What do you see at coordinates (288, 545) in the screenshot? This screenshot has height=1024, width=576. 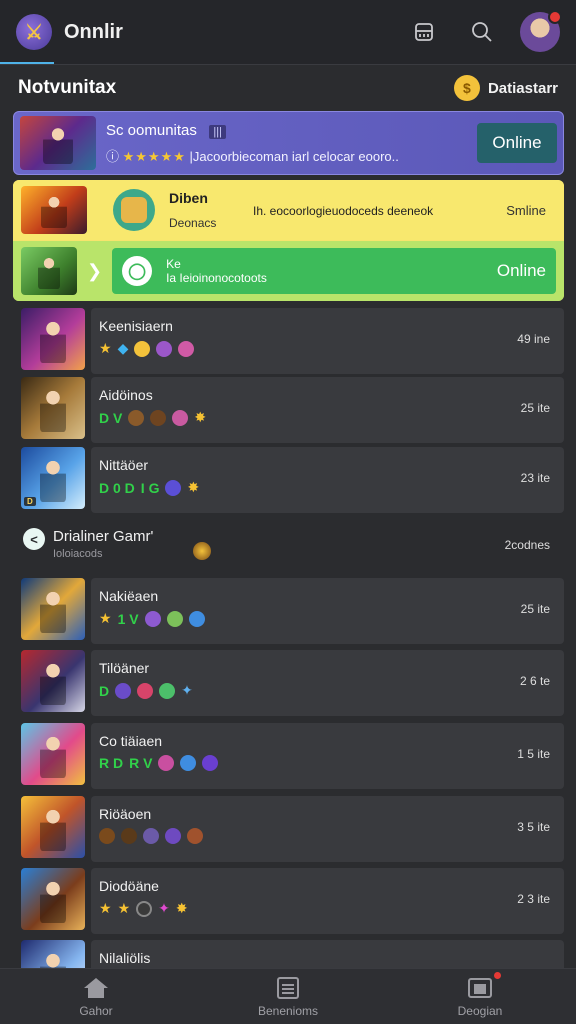 I see `group-header: < Drialiner Gamr' Ioloiacods 2codnes` at bounding box center [288, 545].